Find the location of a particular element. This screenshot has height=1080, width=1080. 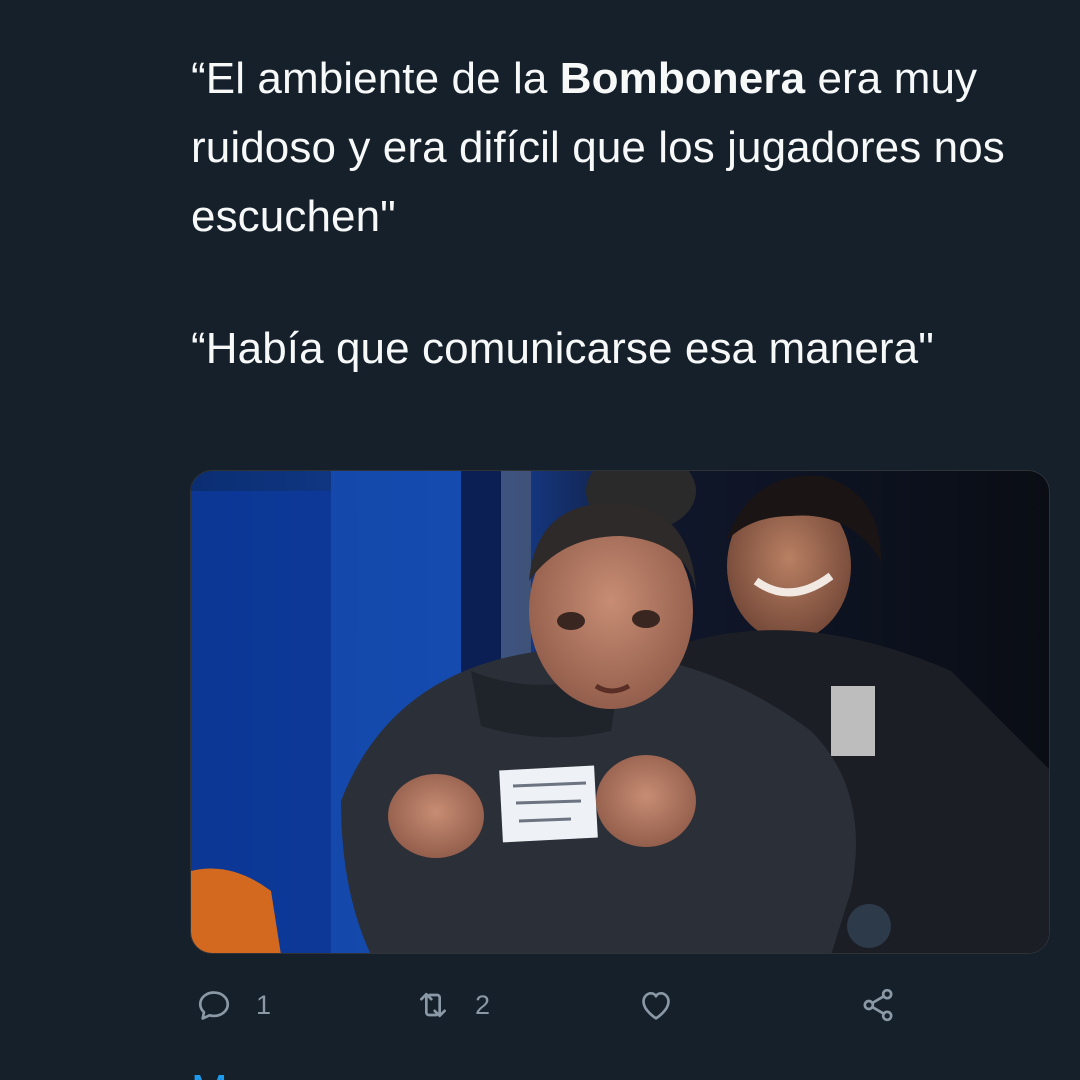

reply-button: 1 is located at coordinates (232, 1005).